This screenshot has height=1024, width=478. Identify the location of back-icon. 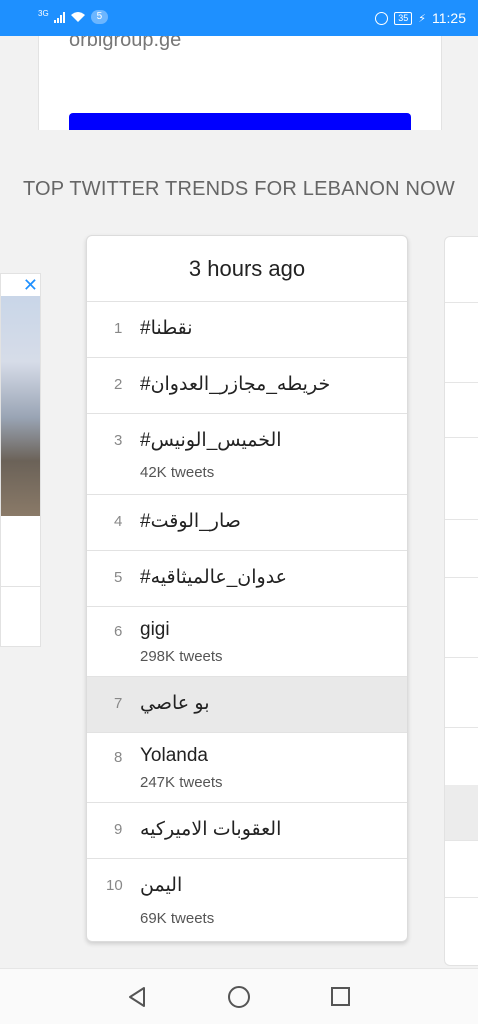
(137, 997).